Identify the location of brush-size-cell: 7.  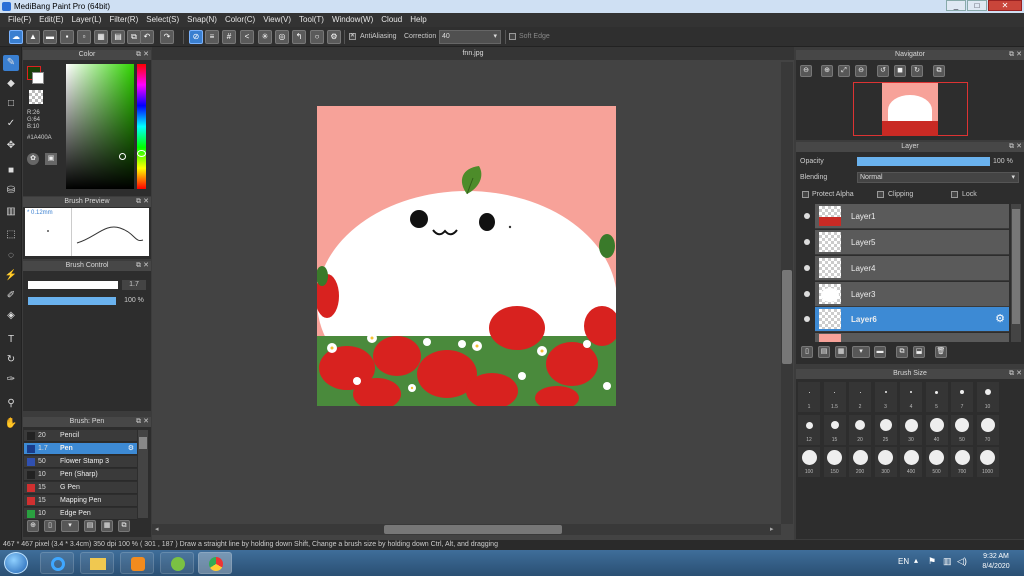
(962, 397).